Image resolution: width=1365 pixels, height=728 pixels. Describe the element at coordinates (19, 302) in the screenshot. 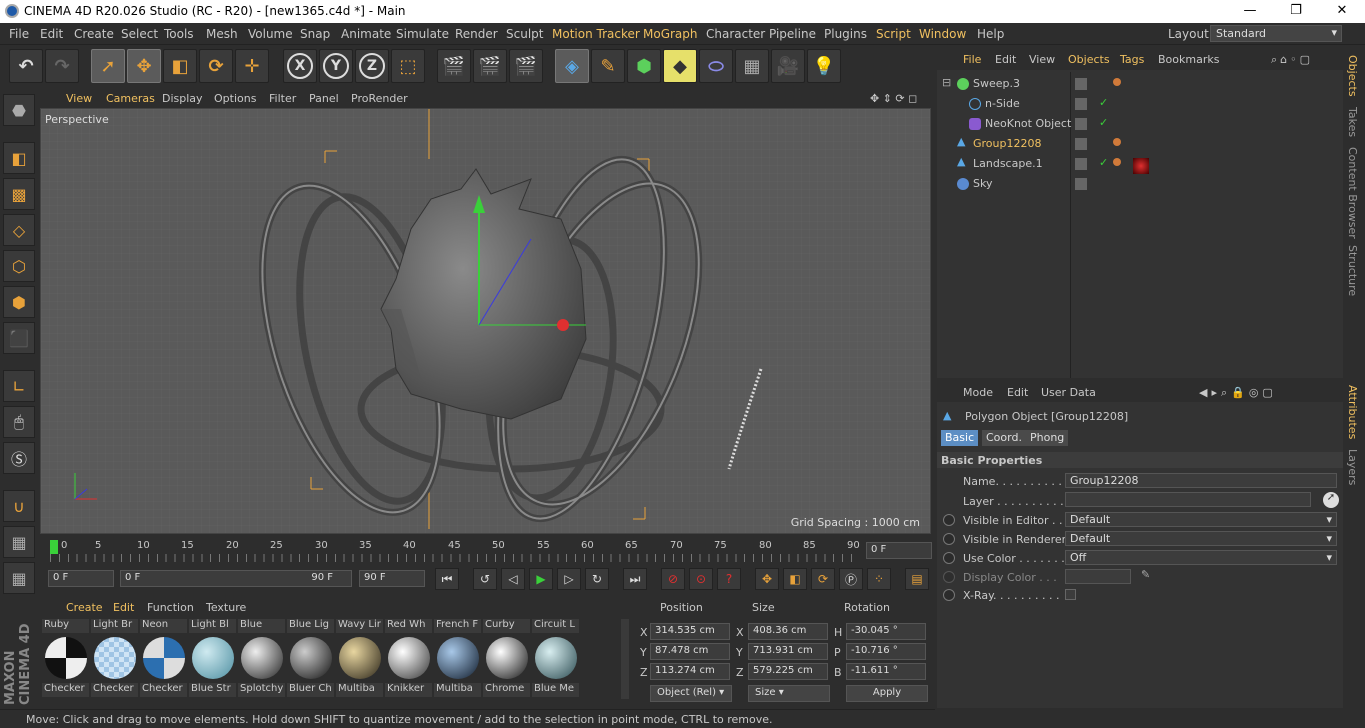

I see `edges-mode-icon: ⬢` at that location.